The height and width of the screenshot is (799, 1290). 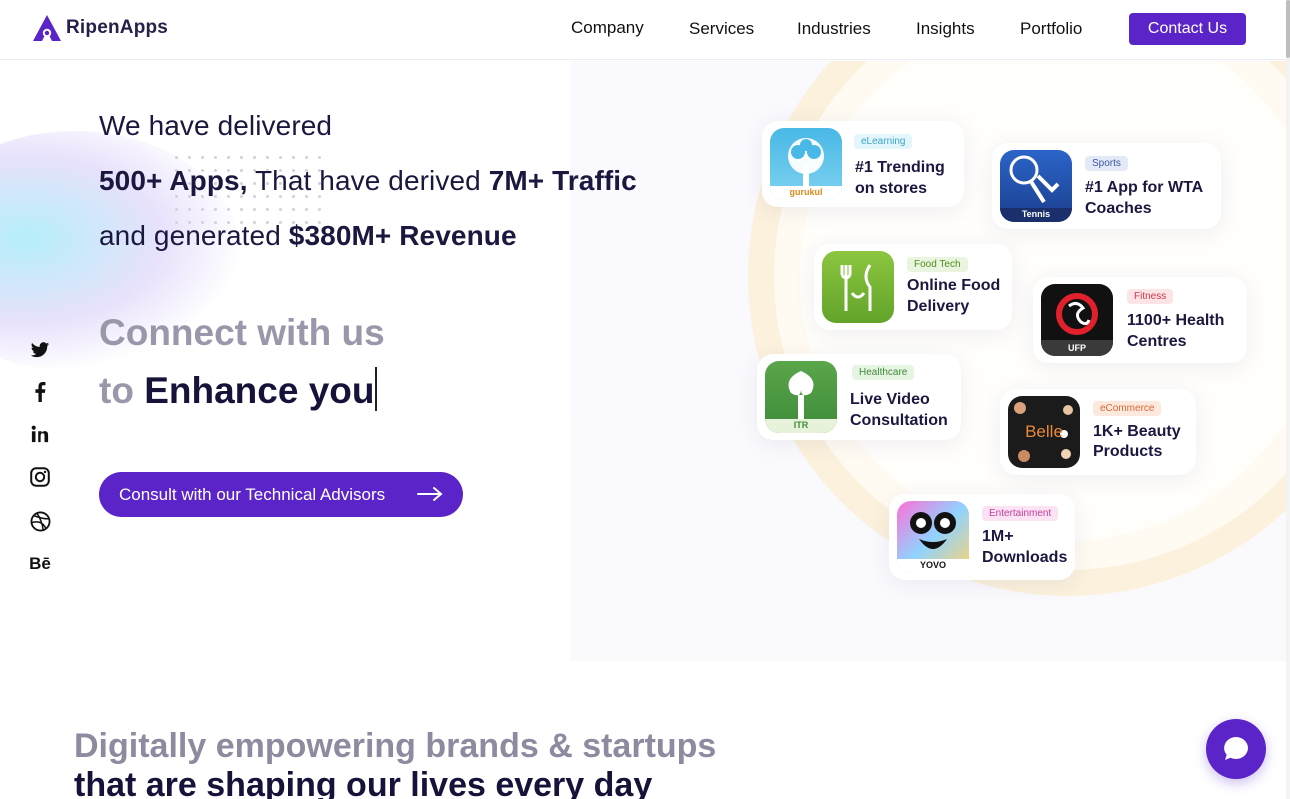 What do you see at coordinates (998, 536) in the screenshot?
I see `card-title-line-1: 1M+` at bounding box center [998, 536].